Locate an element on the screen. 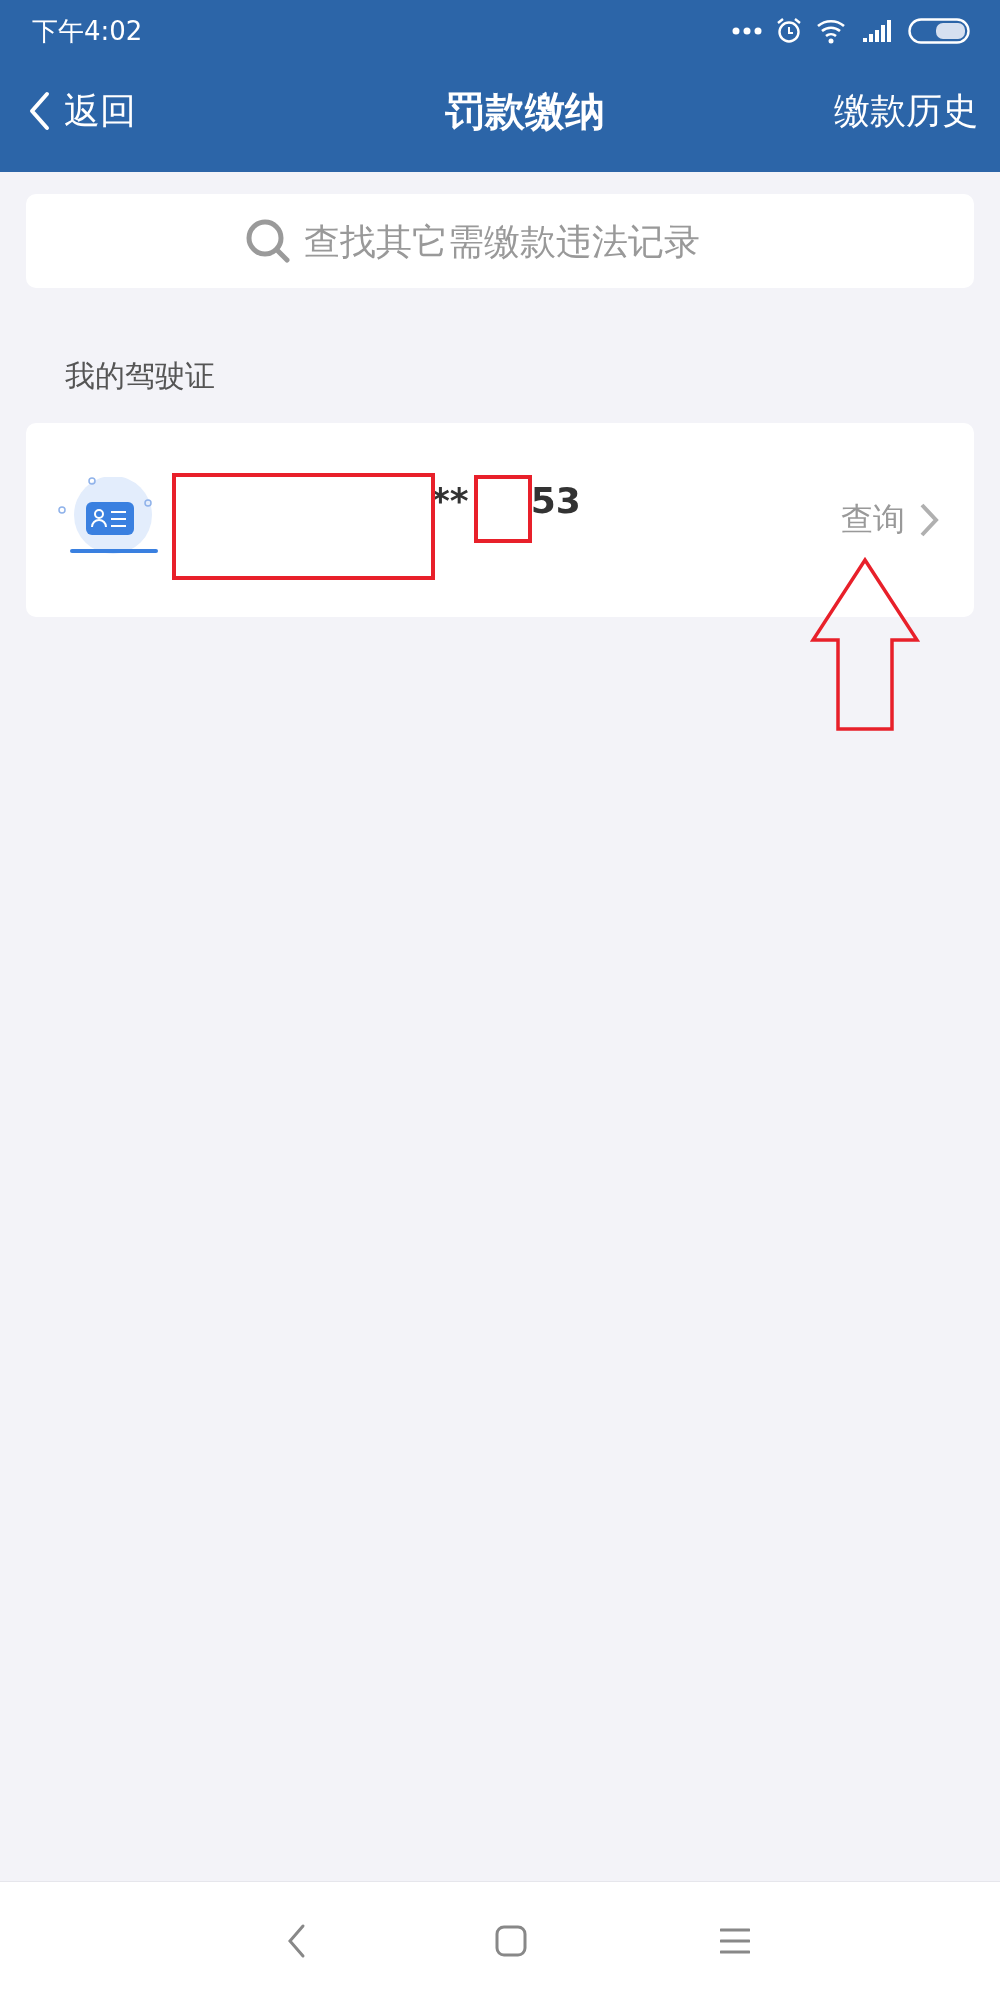  redaction-box is located at coordinates (503, 509).